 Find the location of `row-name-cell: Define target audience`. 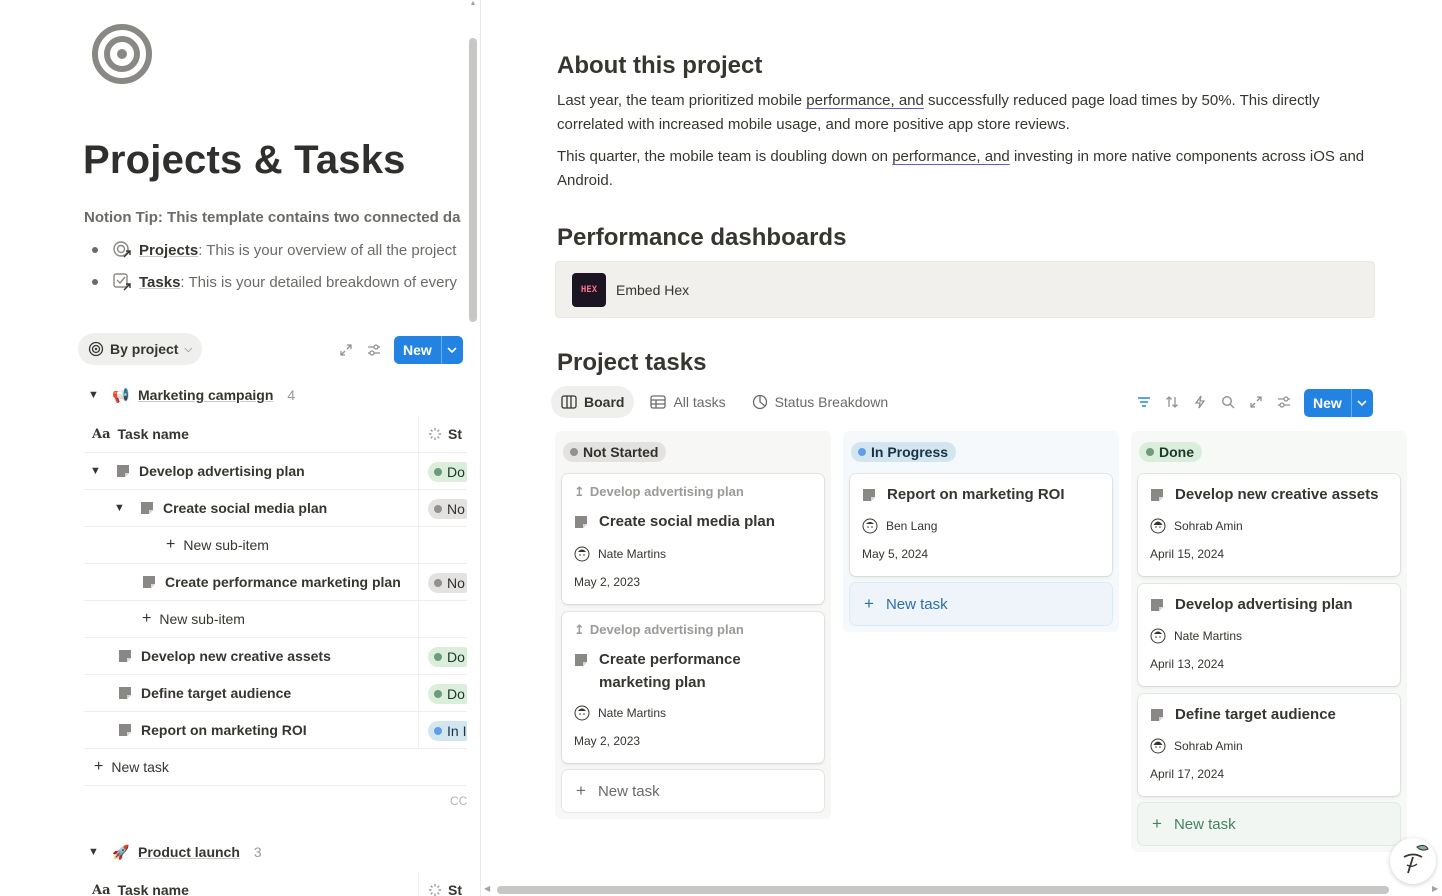

row-name-cell: Define target audience is located at coordinates (204, 693).